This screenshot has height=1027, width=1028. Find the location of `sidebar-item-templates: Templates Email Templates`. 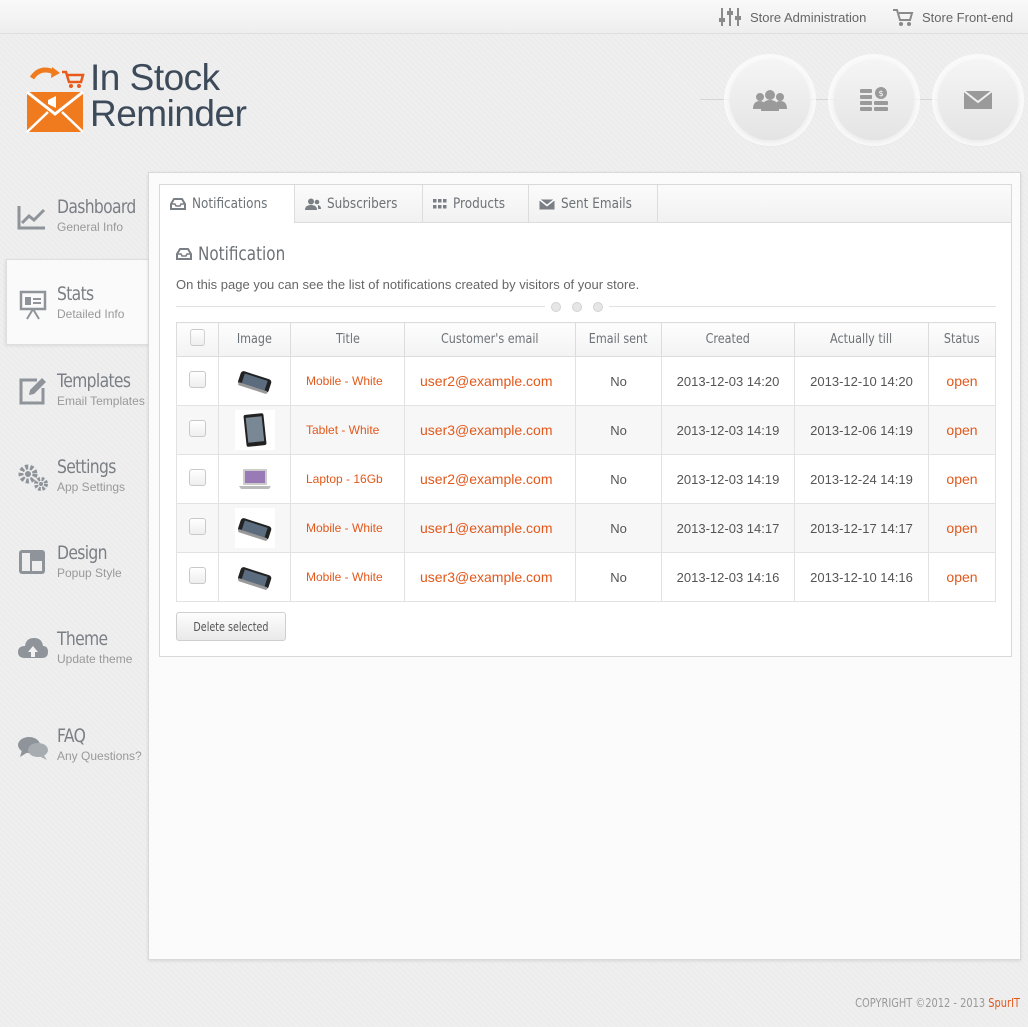

sidebar-item-templates: Templates Email Templates is located at coordinates (74, 393).